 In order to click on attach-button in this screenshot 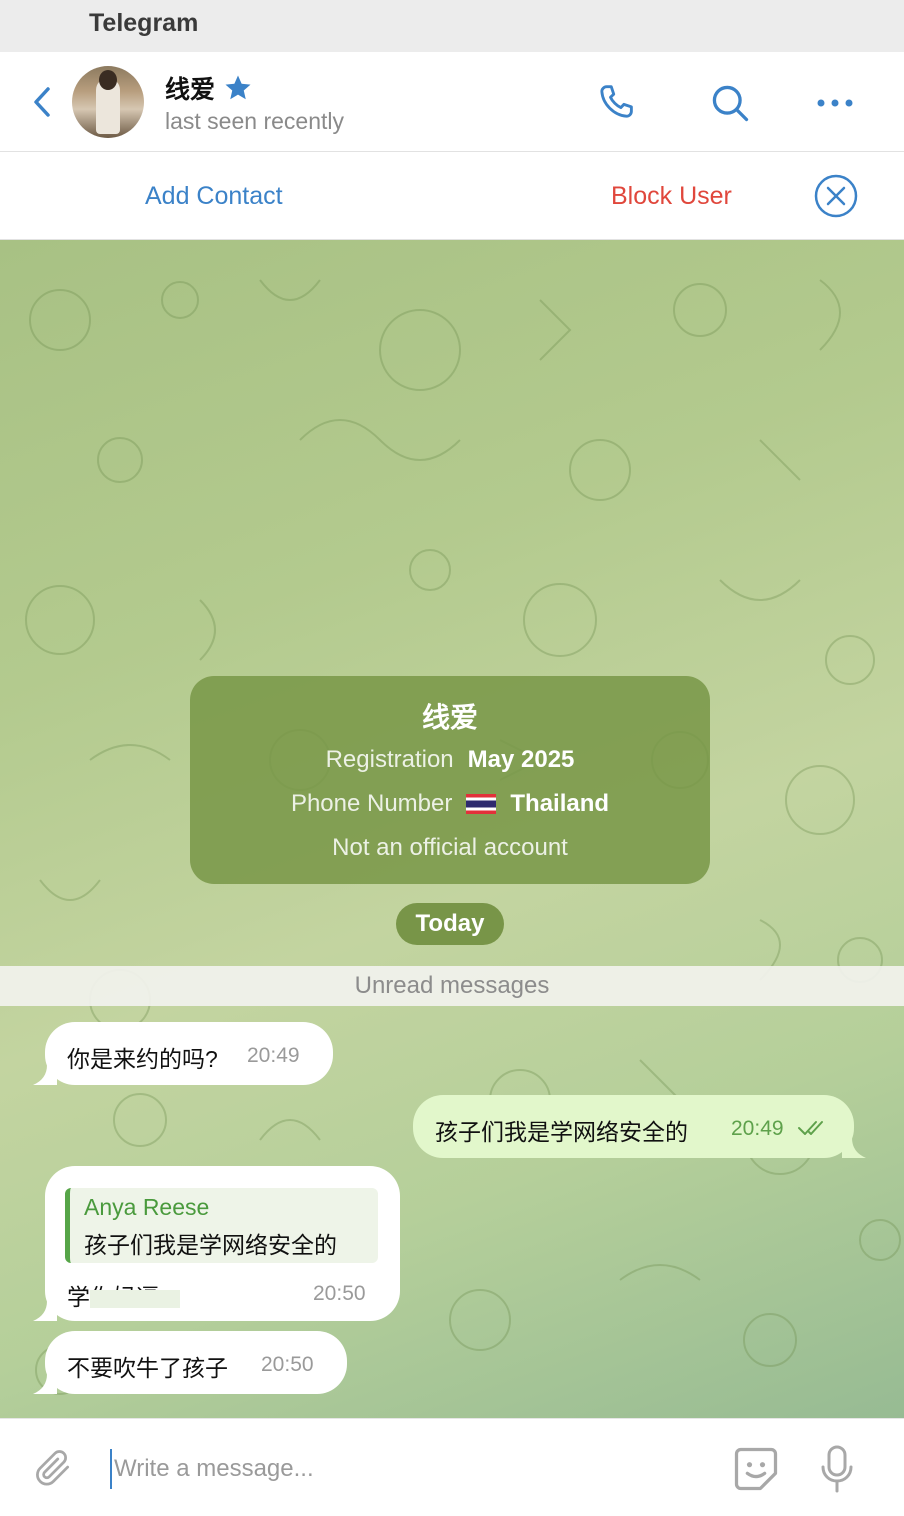, I will do `click(53, 1468)`.